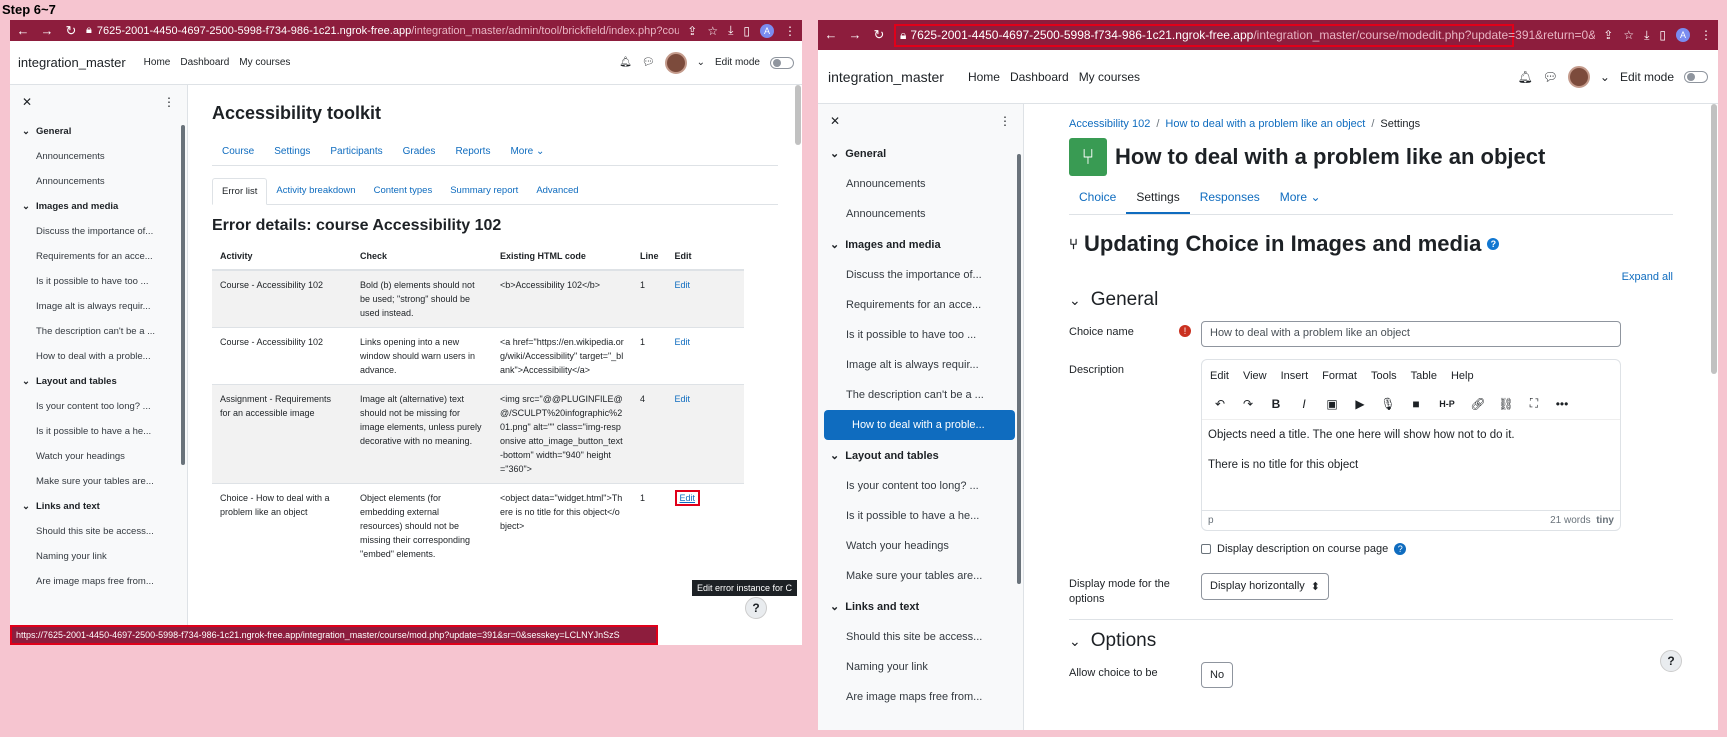  What do you see at coordinates (1360, 404) in the screenshot?
I see `media-icon: ▶` at bounding box center [1360, 404].